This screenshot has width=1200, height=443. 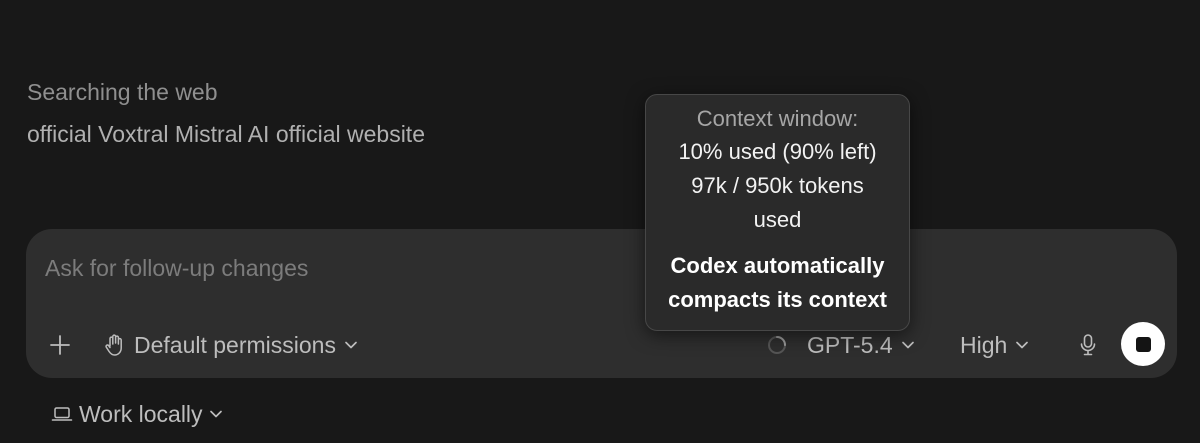 What do you see at coordinates (122, 92) in the screenshot?
I see `activity-title: Searching the web` at bounding box center [122, 92].